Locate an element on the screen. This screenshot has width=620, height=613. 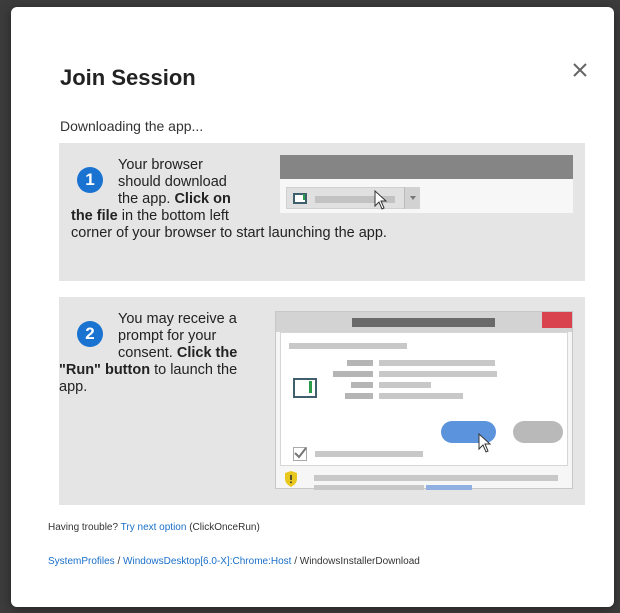
prompt-body is located at coordinates (424, 399).